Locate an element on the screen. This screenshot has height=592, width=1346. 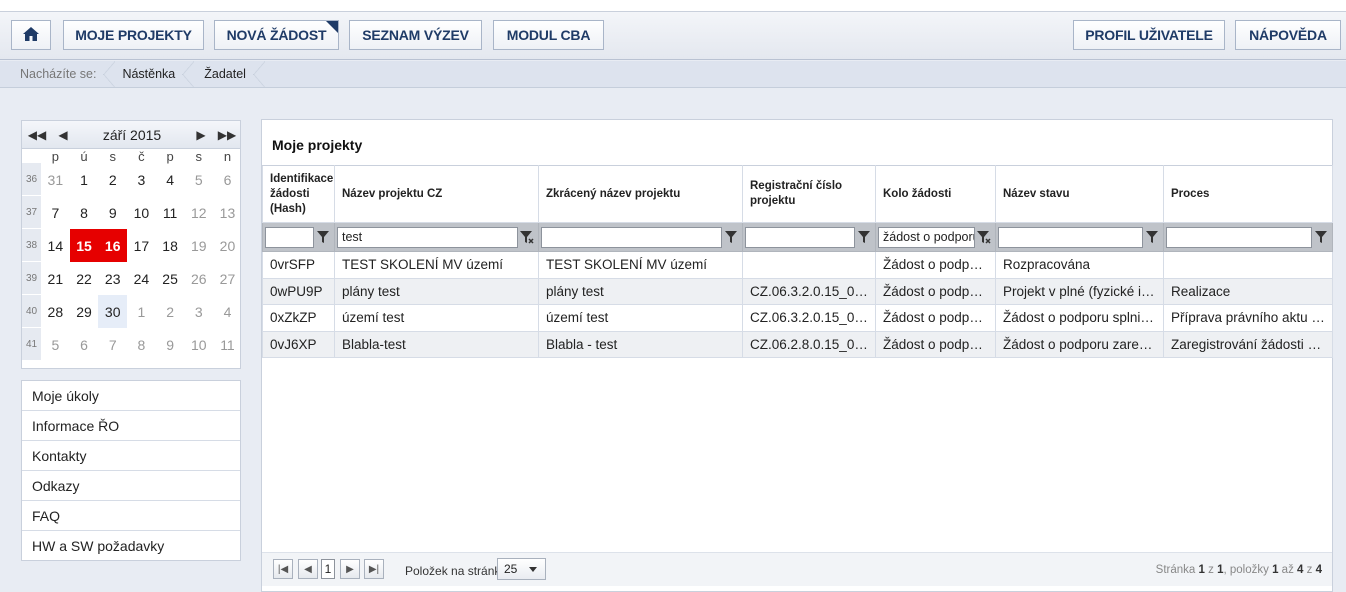
next-month-button: ▶ is located at coordinates (201, 135).